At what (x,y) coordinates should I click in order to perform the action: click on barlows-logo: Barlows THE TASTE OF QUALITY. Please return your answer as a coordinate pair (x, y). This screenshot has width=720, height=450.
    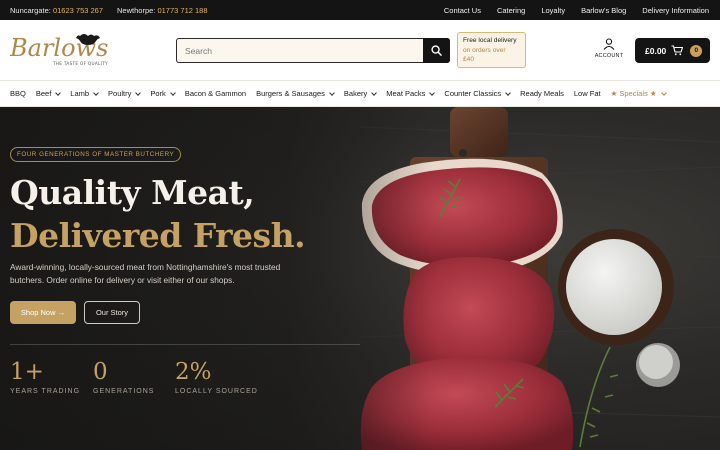
    Looking at the image, I should click on (59, 50).